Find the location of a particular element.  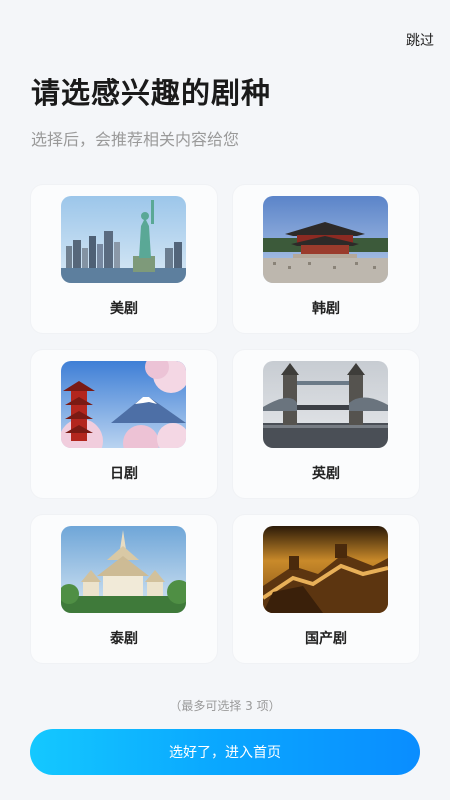

genre-card-china: 国产剧 is located at coordinates (326, 589).